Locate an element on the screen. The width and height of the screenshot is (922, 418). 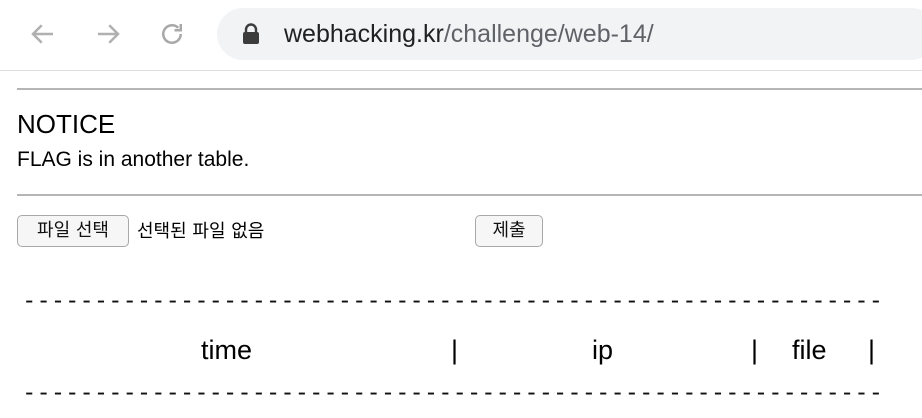
forward-button is located at coordinates (108, 34).